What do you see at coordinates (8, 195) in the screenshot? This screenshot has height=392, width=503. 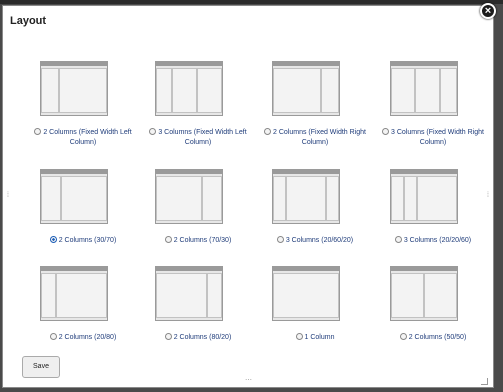 I see `resize-handle-left-icon: ⁞` at bounding box center [8, 195].